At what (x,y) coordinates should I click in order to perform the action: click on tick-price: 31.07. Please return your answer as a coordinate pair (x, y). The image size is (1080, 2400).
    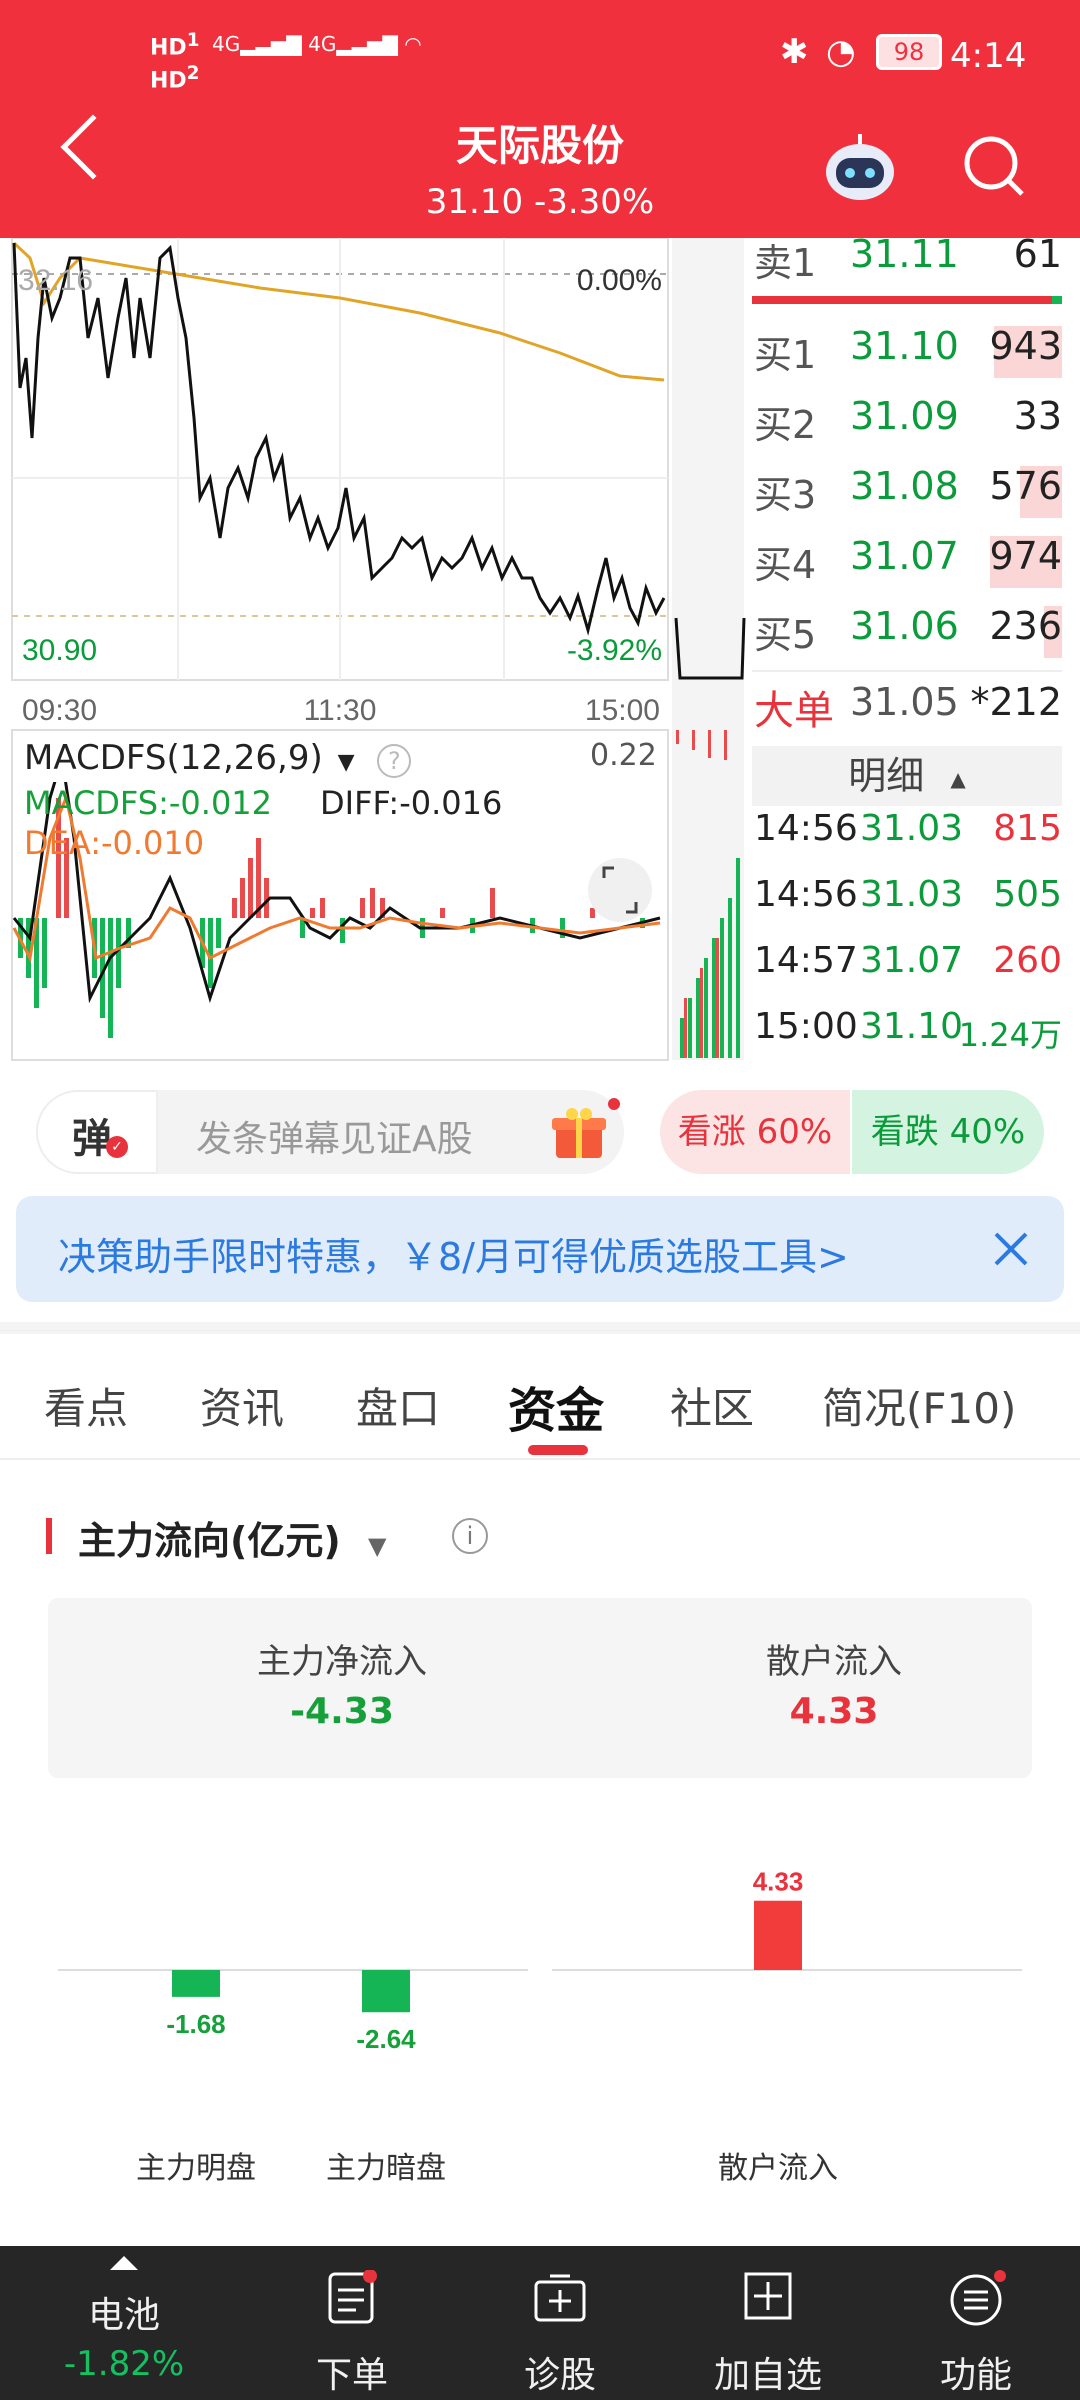
    Looking at the image, I should click on (912, 960).